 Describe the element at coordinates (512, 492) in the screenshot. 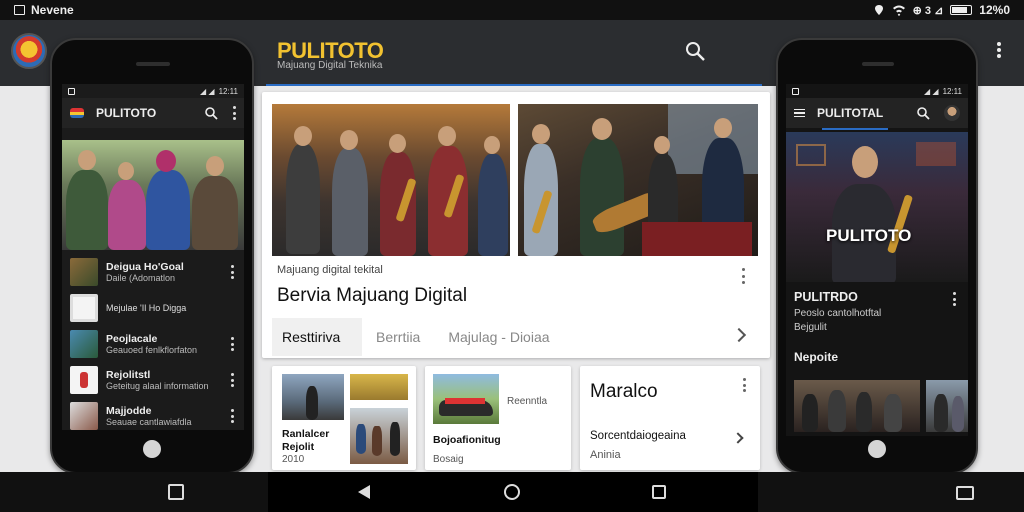

I see `home-nav-button` at that location.